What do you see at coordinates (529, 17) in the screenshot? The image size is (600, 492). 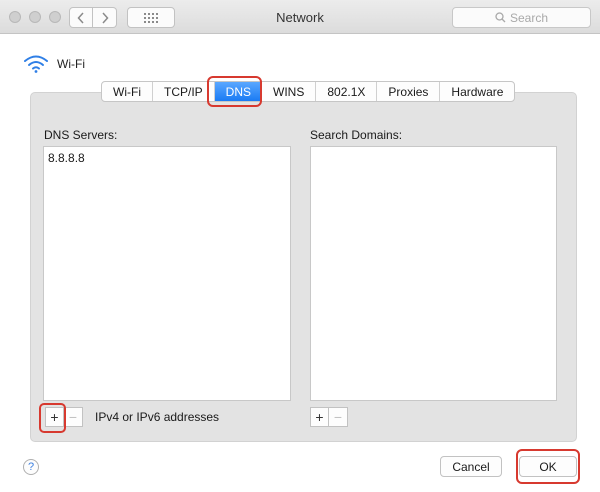 I see `search-placeholder: Search` at bounding box center [529, 17].